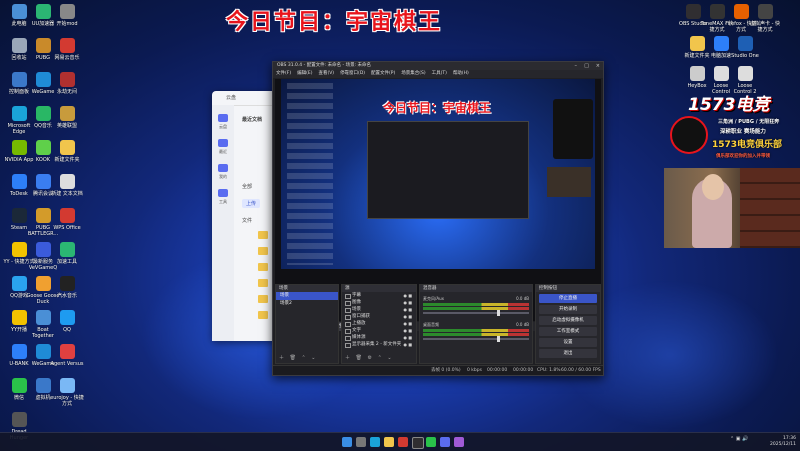 This screenshot has height=451, width=800. What do you see at coordinates (568, 353) in the screenshot?
I see `control-button: 退出` at bounding box center [568, 353].